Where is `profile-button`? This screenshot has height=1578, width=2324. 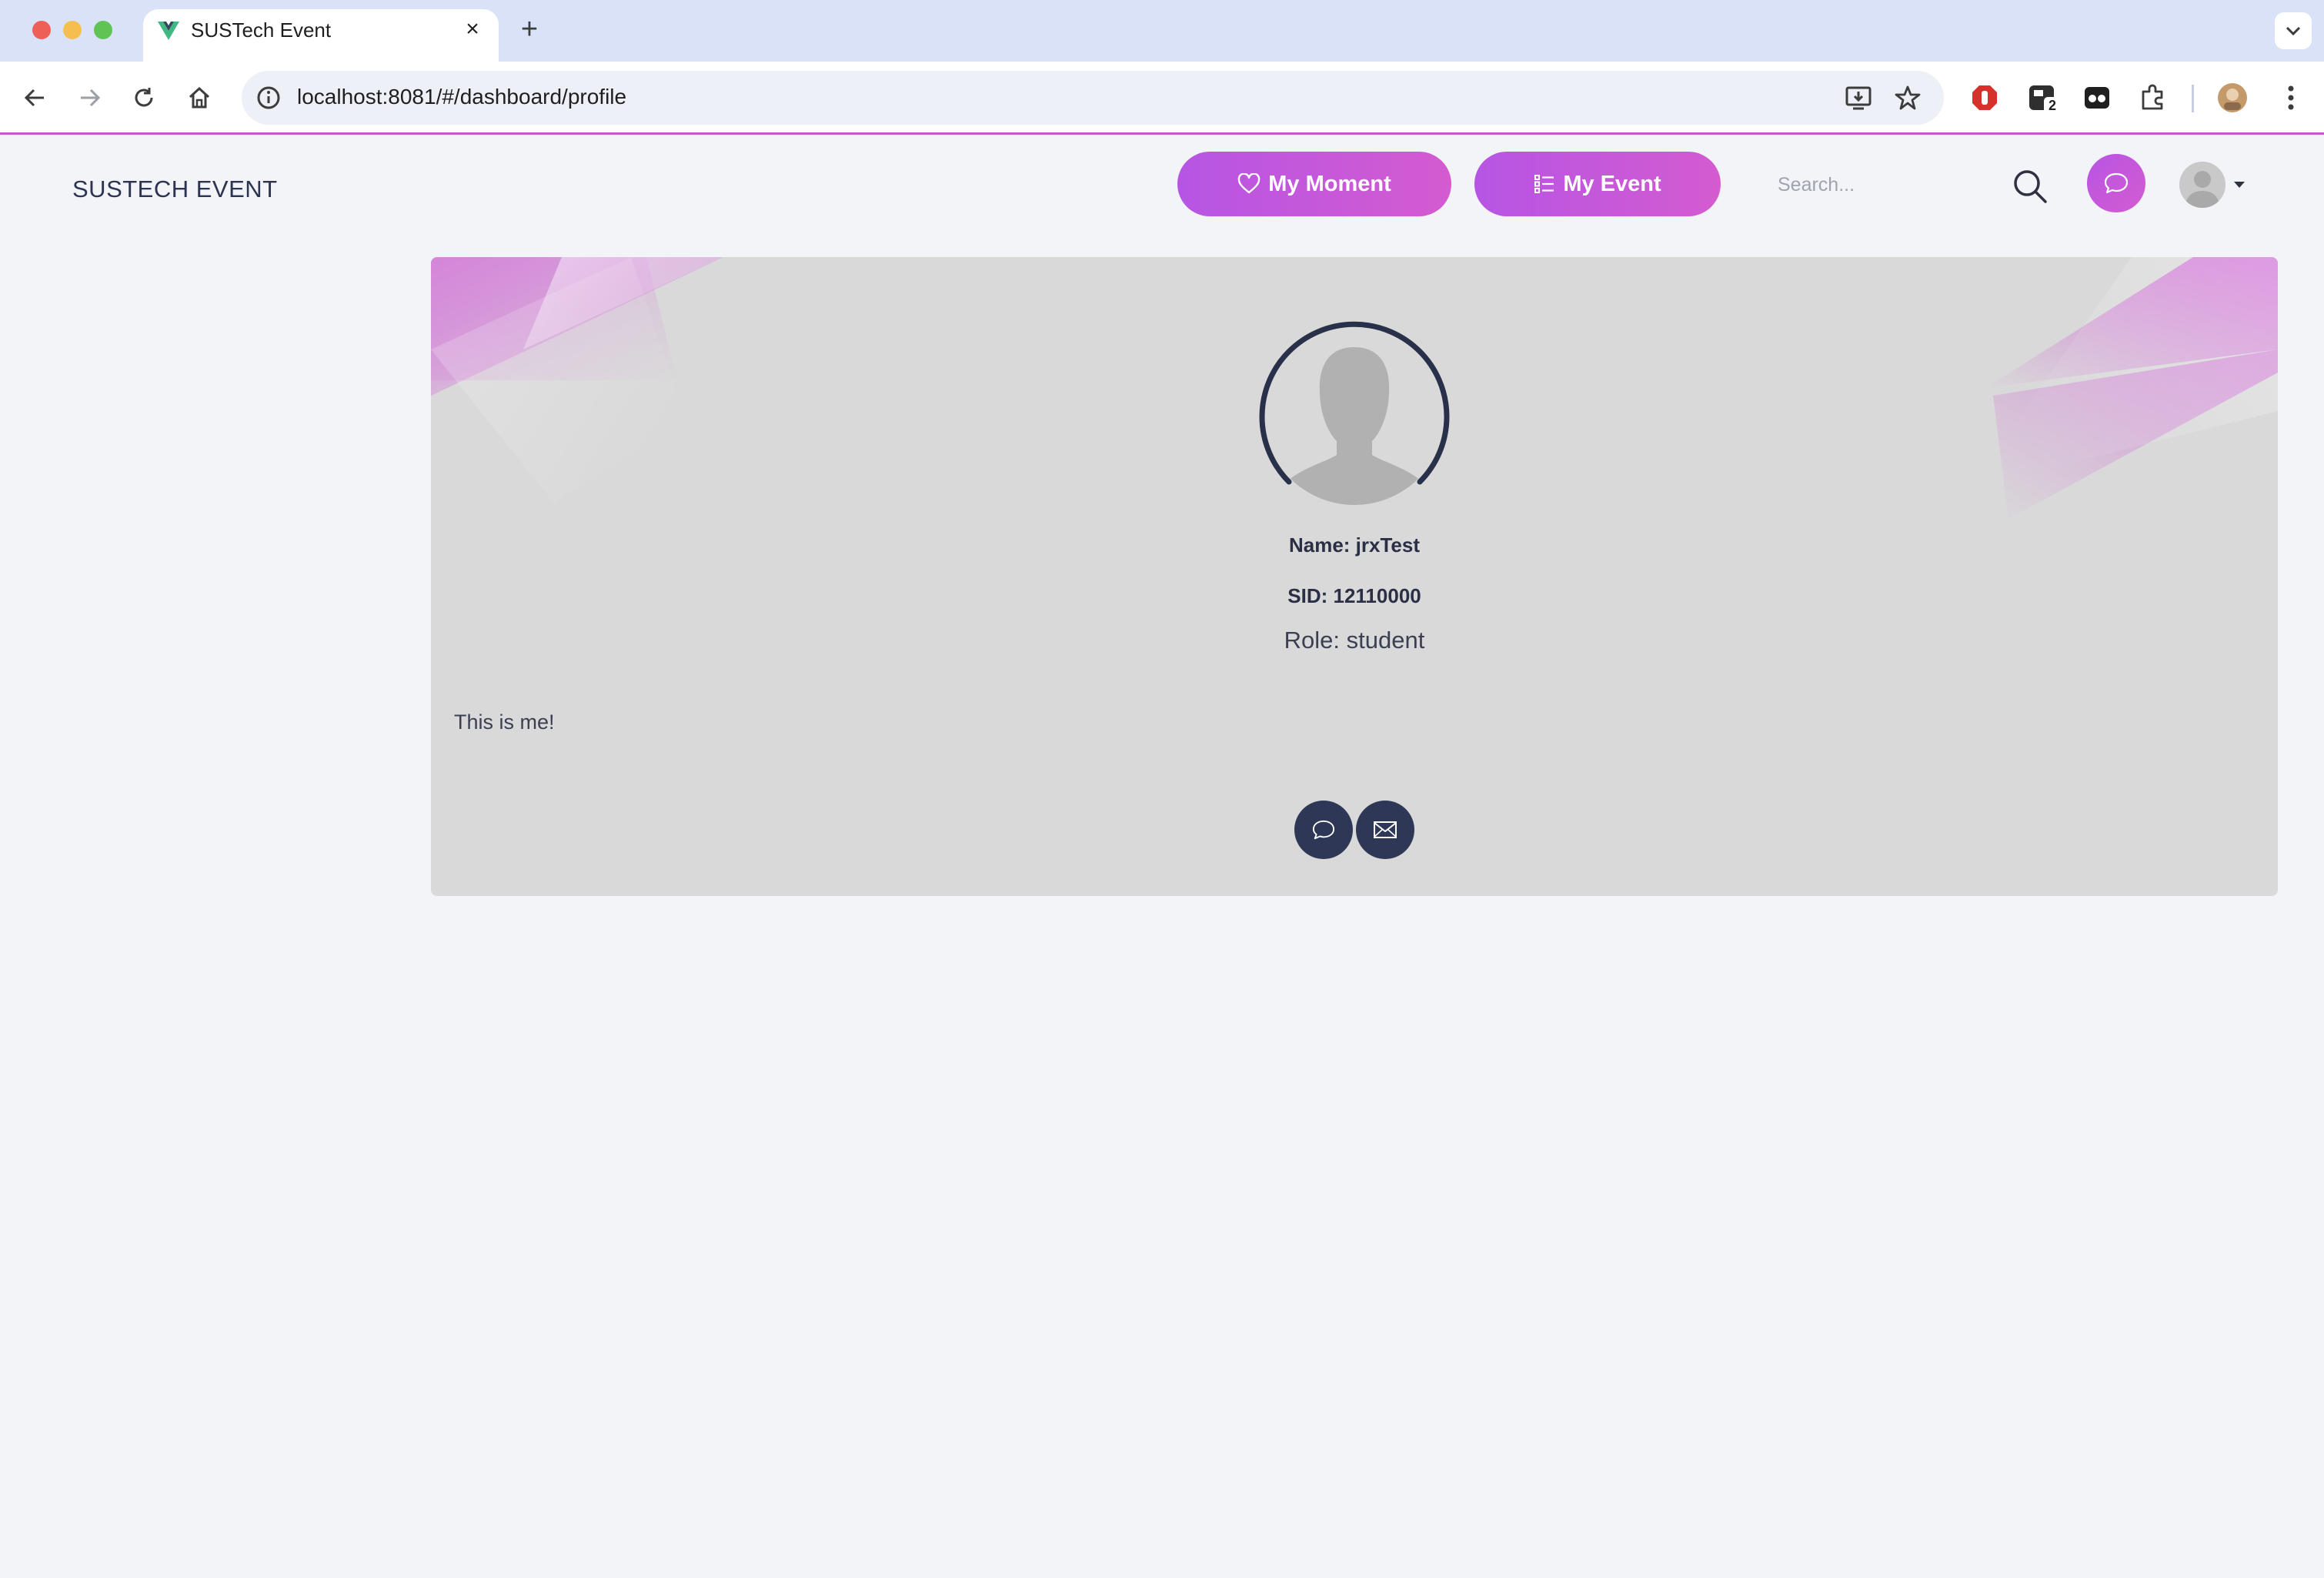
profile-button is located at coordinates (2232, 98).